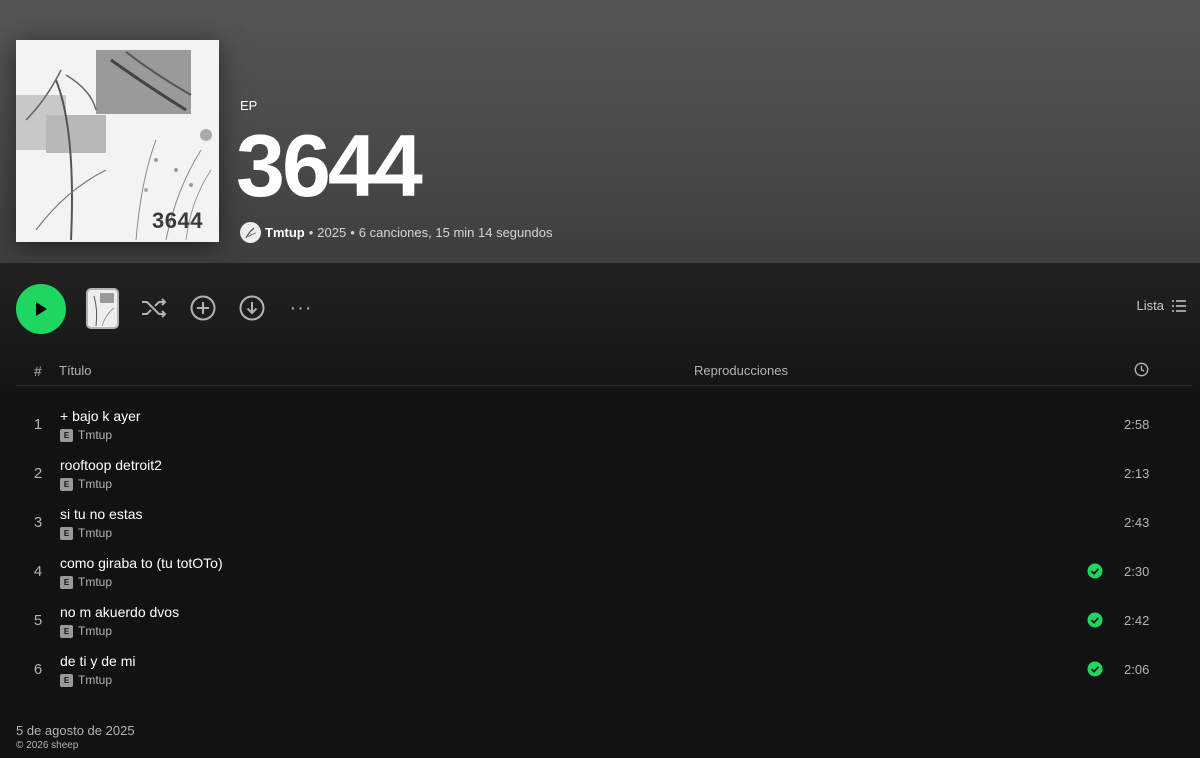  Describe the element at coordinates (117, 141) in the screenshot. I see `album-cover: 3644` at that location.